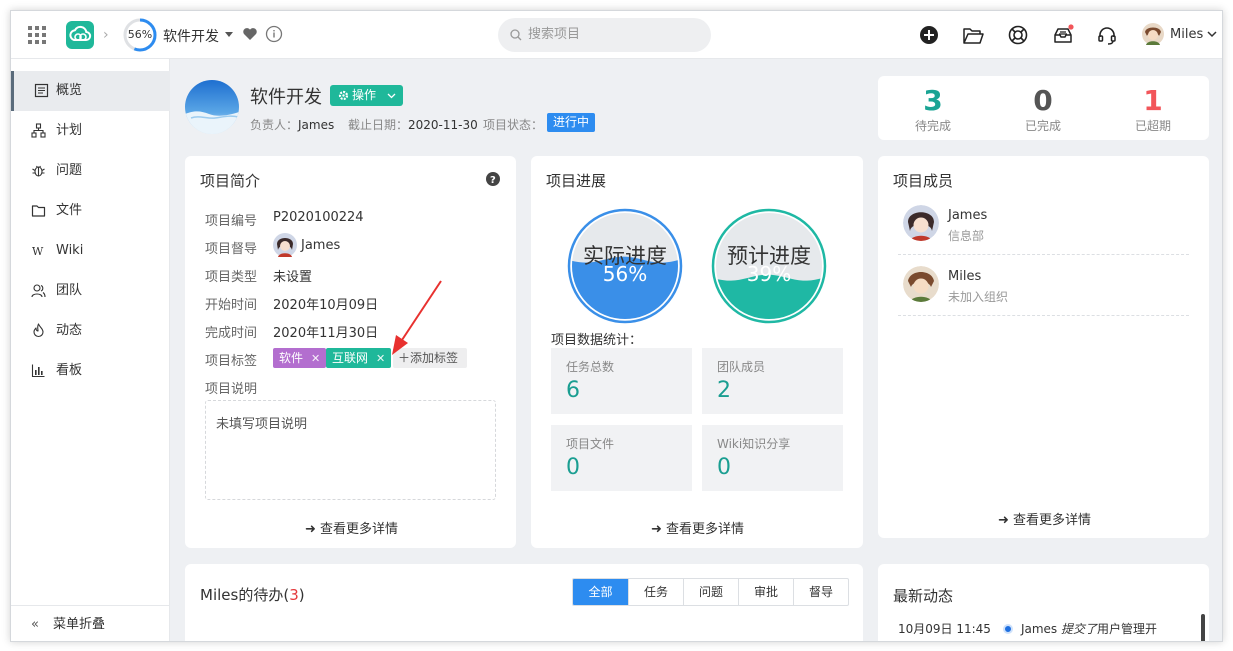 The width and height of the screenshot is (1233, 651). What do you see at coordinates (600, 592) in the screenshot?
I see `tab-all: 全部` at bounding box center [600, 592].